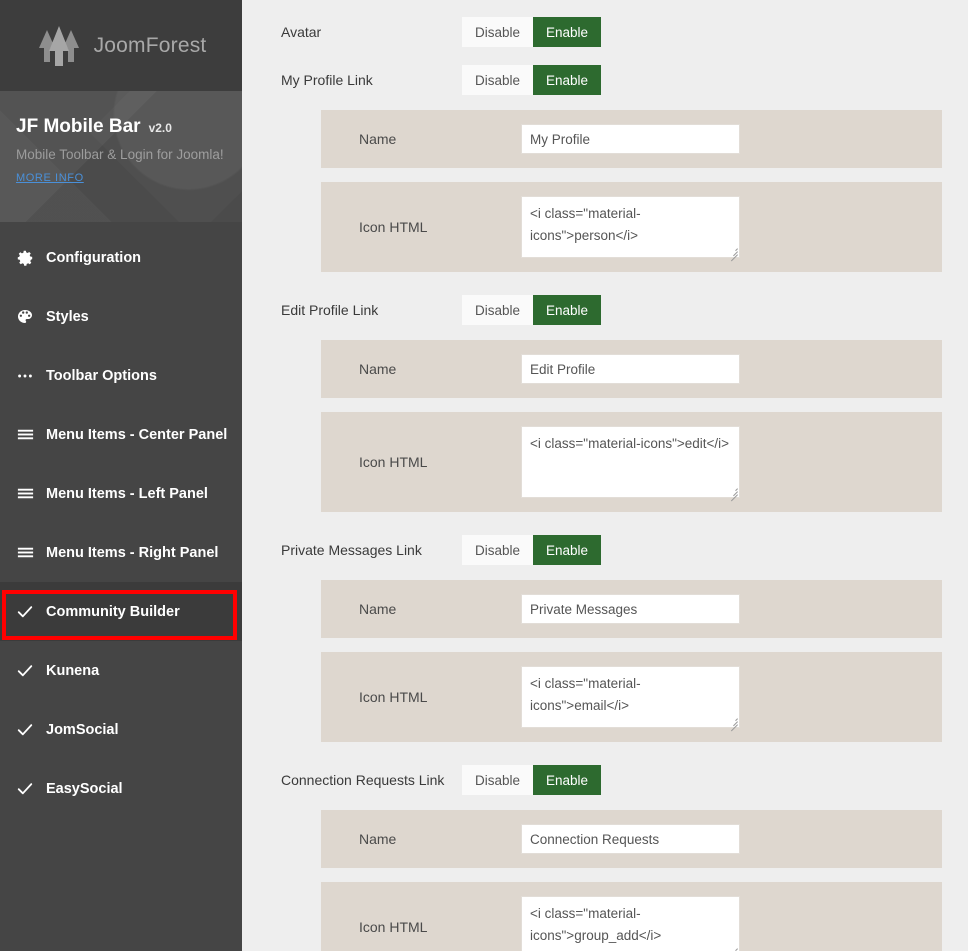  I want to click on sidebar-item-community-builder: Community Builder, so click(121, 611).